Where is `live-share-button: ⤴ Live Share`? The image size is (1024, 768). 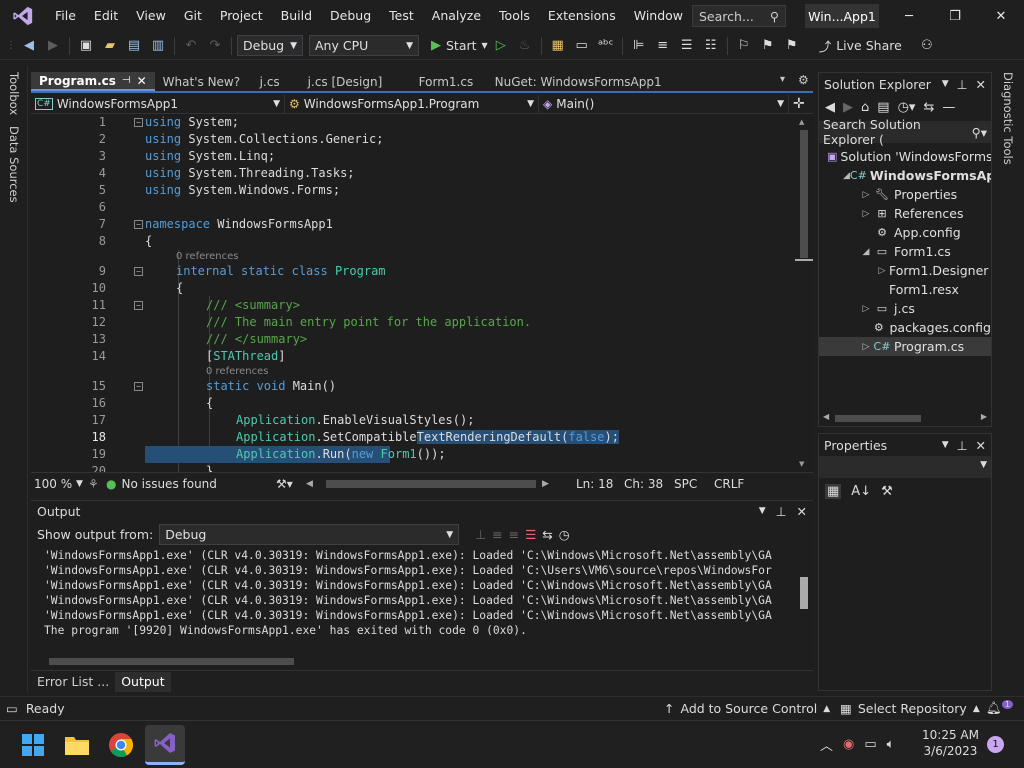
live-share-button: ⤴ Live Share is located at coordinates (860, 45).